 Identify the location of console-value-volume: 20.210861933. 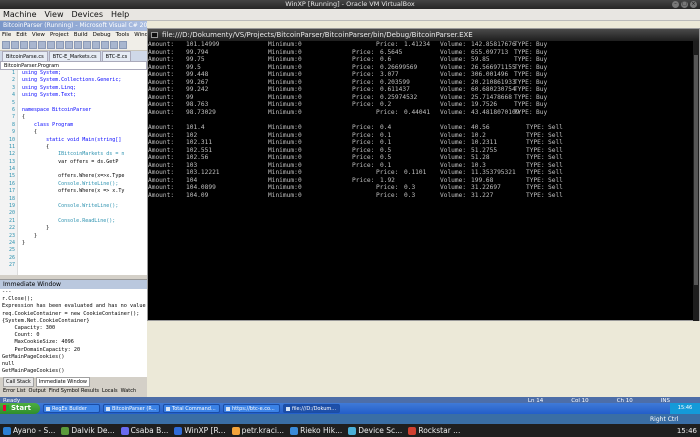
(493, 82).